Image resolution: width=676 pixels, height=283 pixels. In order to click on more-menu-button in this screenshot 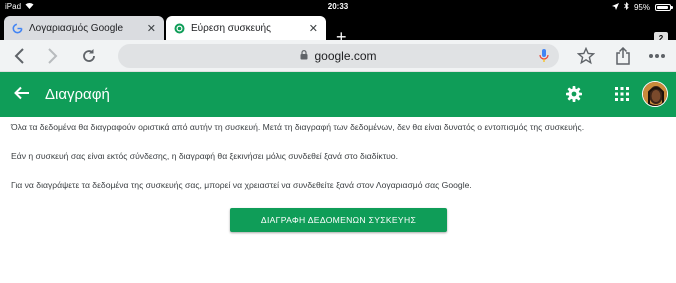, I will do `click(657, 56)`.